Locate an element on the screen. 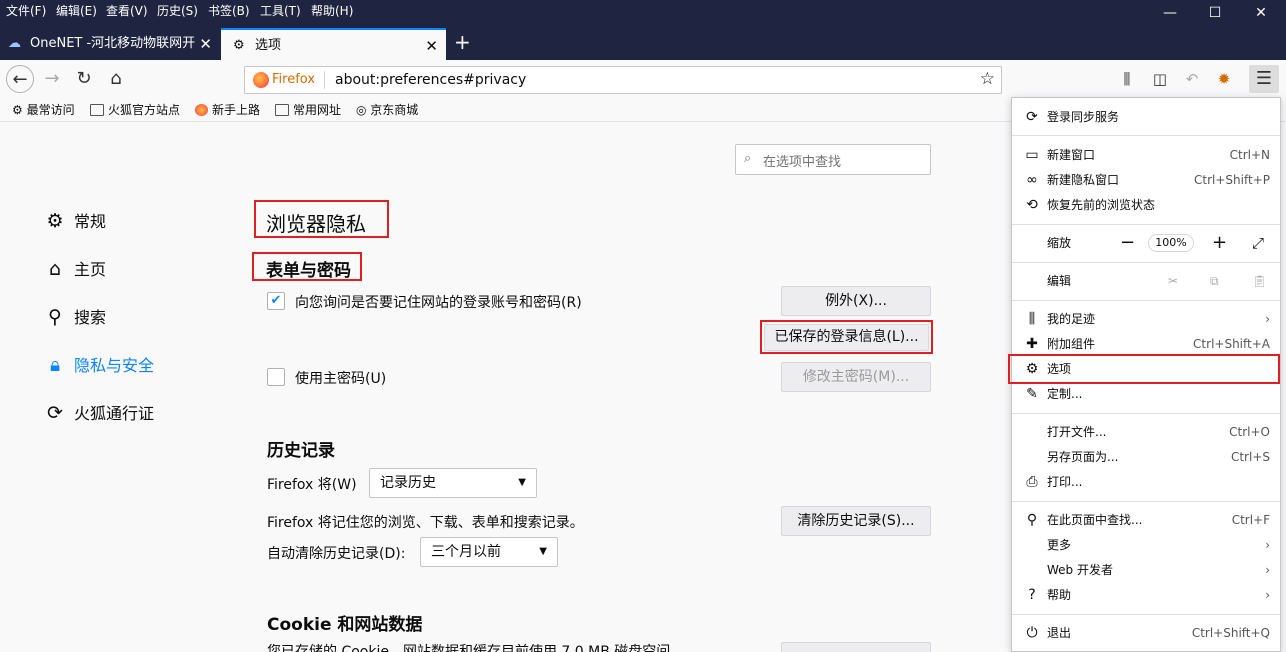 Image resolution: width=1286 pixels, height=652 pixels. menu-more: 更多 › is located at coordinates (1146, 545).